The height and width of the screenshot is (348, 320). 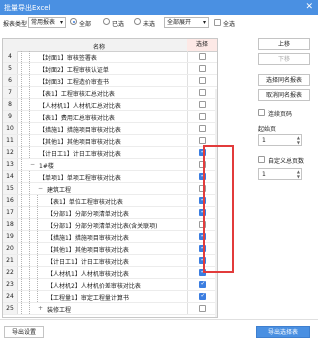 I want to click on row-number: 16, so click(x=10, y=200).